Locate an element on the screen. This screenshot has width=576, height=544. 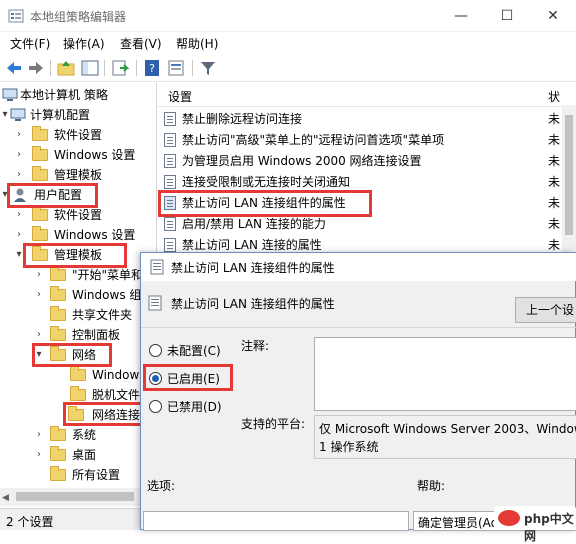
watermark: php中文网 is located at coordinates (535, 524).